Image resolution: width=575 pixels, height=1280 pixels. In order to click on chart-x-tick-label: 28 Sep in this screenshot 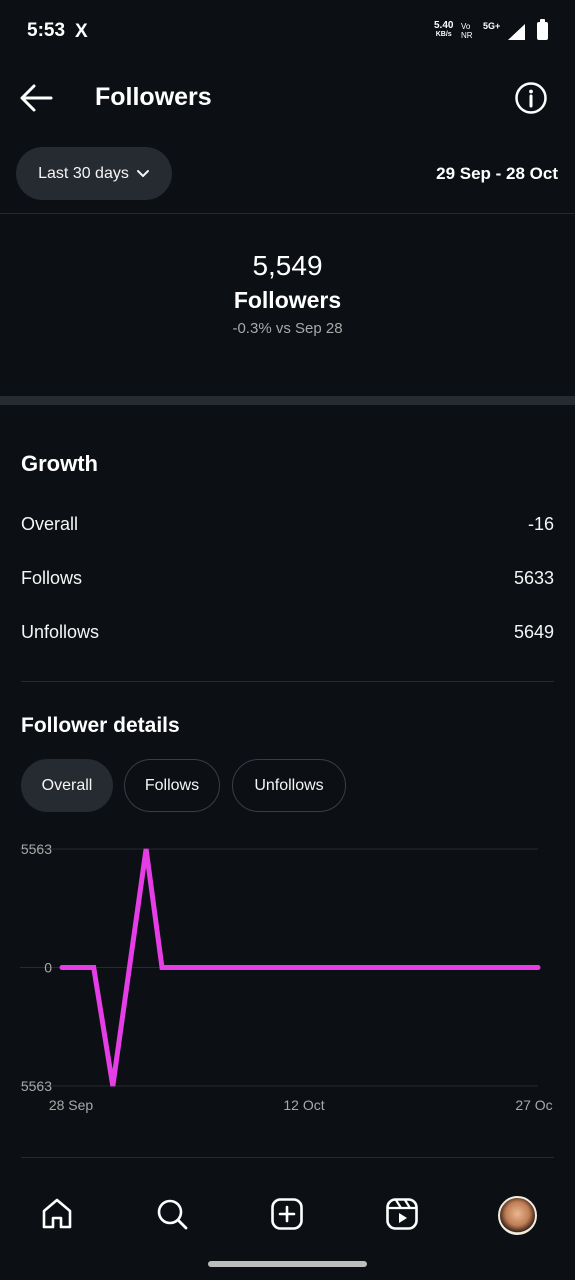, I will do `click(71, 1105)`.